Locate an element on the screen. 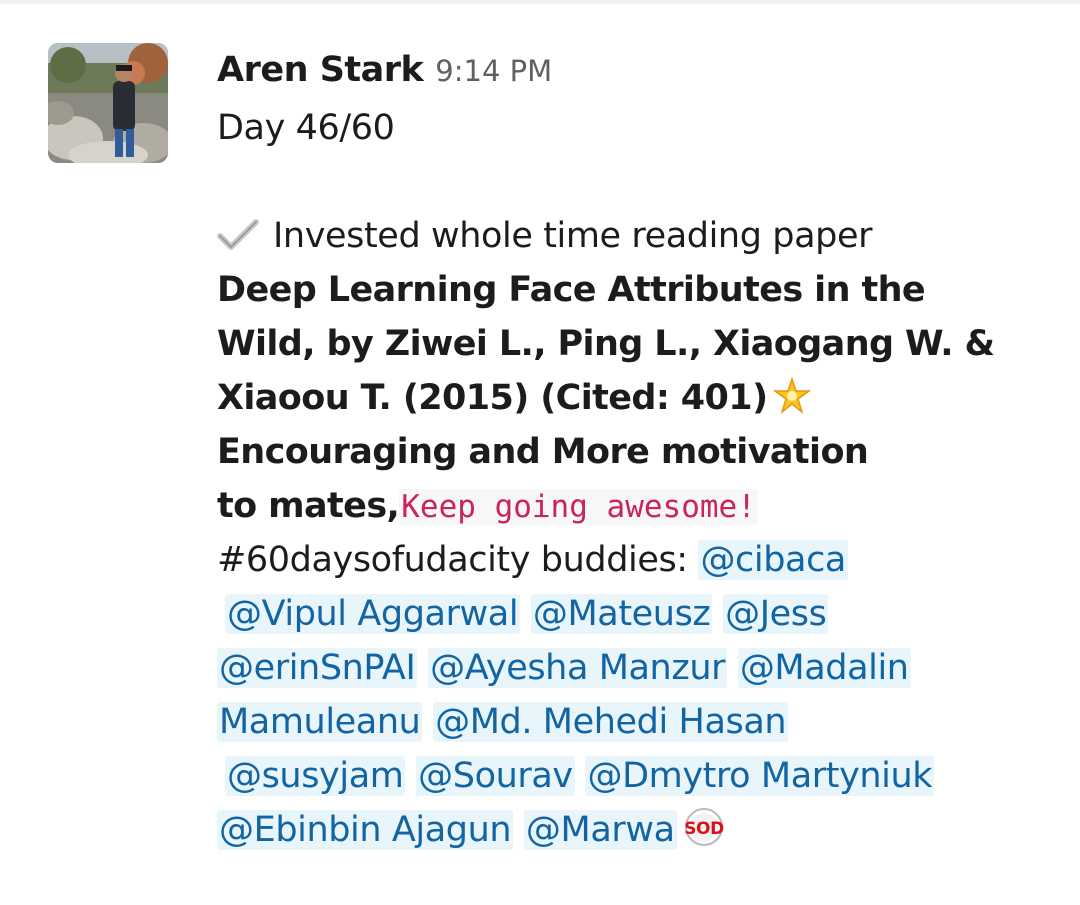 The width and height of the screenshot is (1080, 905). hashtag-text: #60daysofudacity buddies: is located at coordinates (458, 560).